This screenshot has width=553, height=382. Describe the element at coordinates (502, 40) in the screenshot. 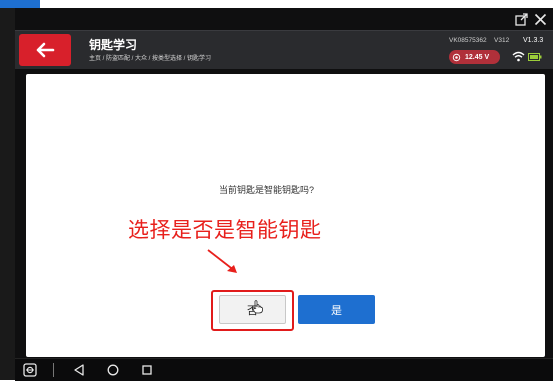

I see `version-label: V312` at that location.